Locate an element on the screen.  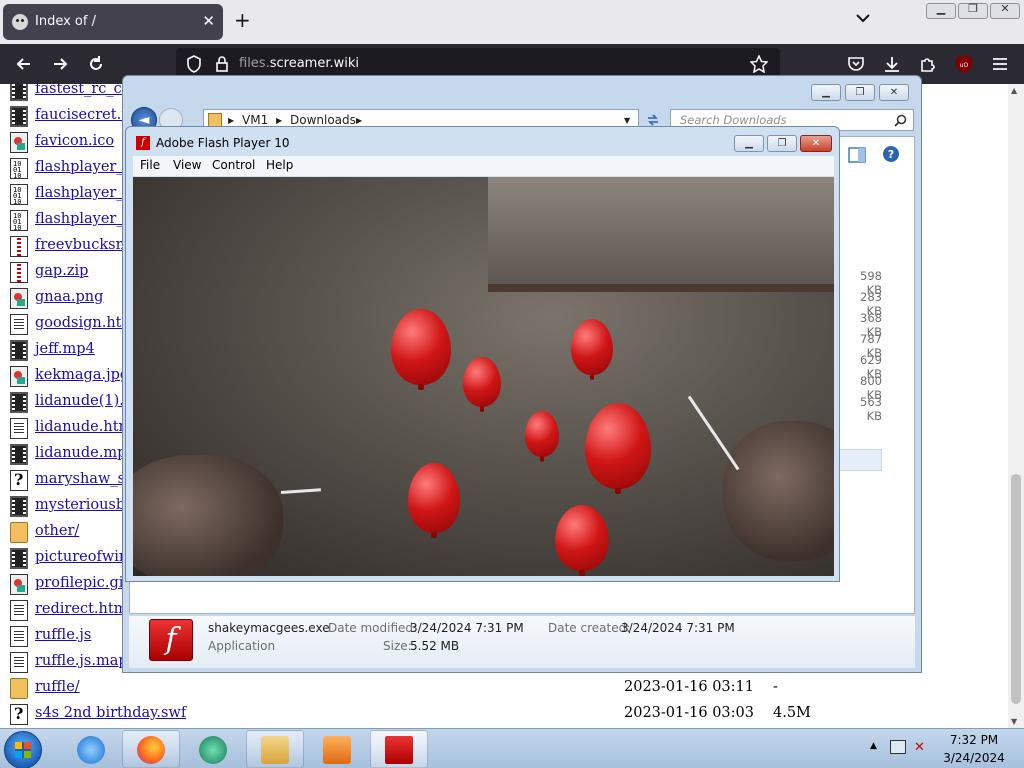
taskbar-media-player is located at coordinates (337, 749).